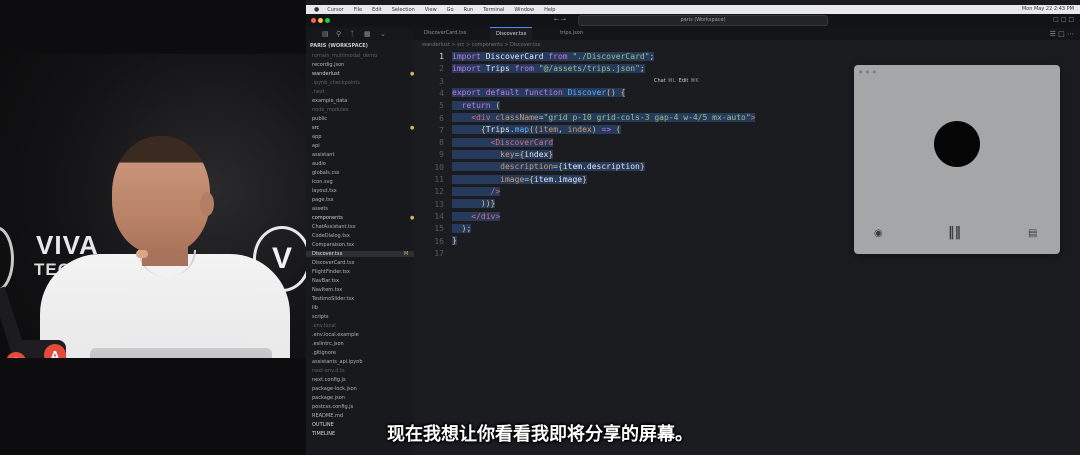 The height and width of the screenshot is (455, 1080). I want to click on menu-terminal: Terminal, so click(493, 10).